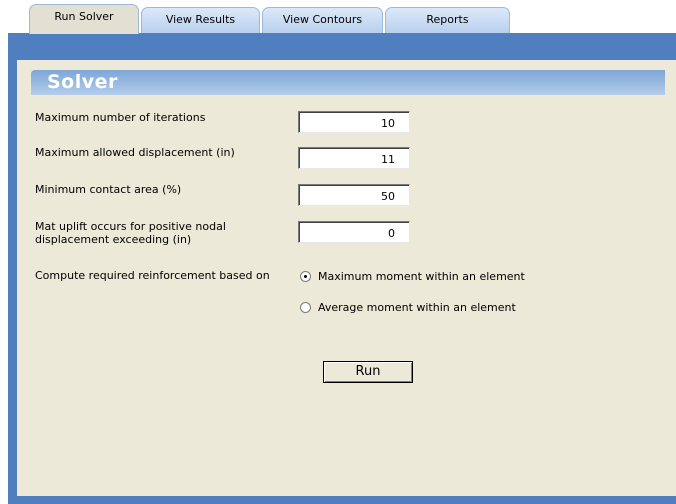 The image size is (676, 504). Describe the element at coordinates (120, 117) in the screenshot. I see `max-iterations-label: Maximum number of iterations` at that location.